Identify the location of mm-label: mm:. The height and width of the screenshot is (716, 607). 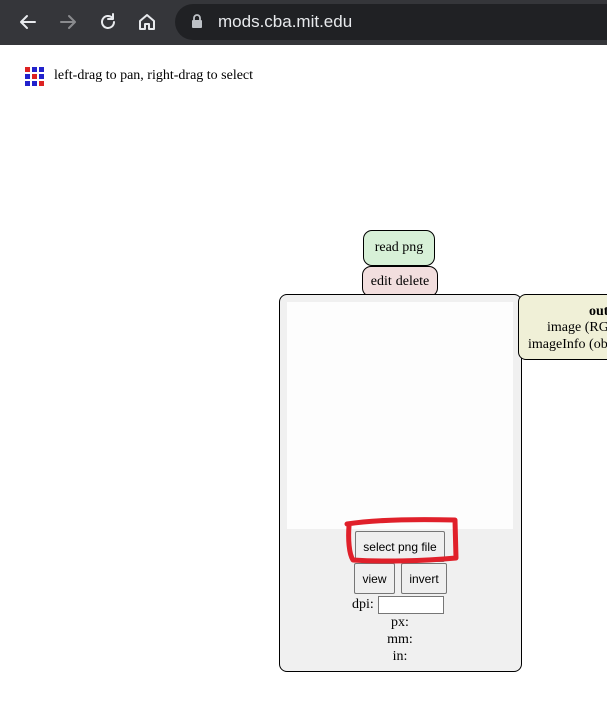
(400, 639).